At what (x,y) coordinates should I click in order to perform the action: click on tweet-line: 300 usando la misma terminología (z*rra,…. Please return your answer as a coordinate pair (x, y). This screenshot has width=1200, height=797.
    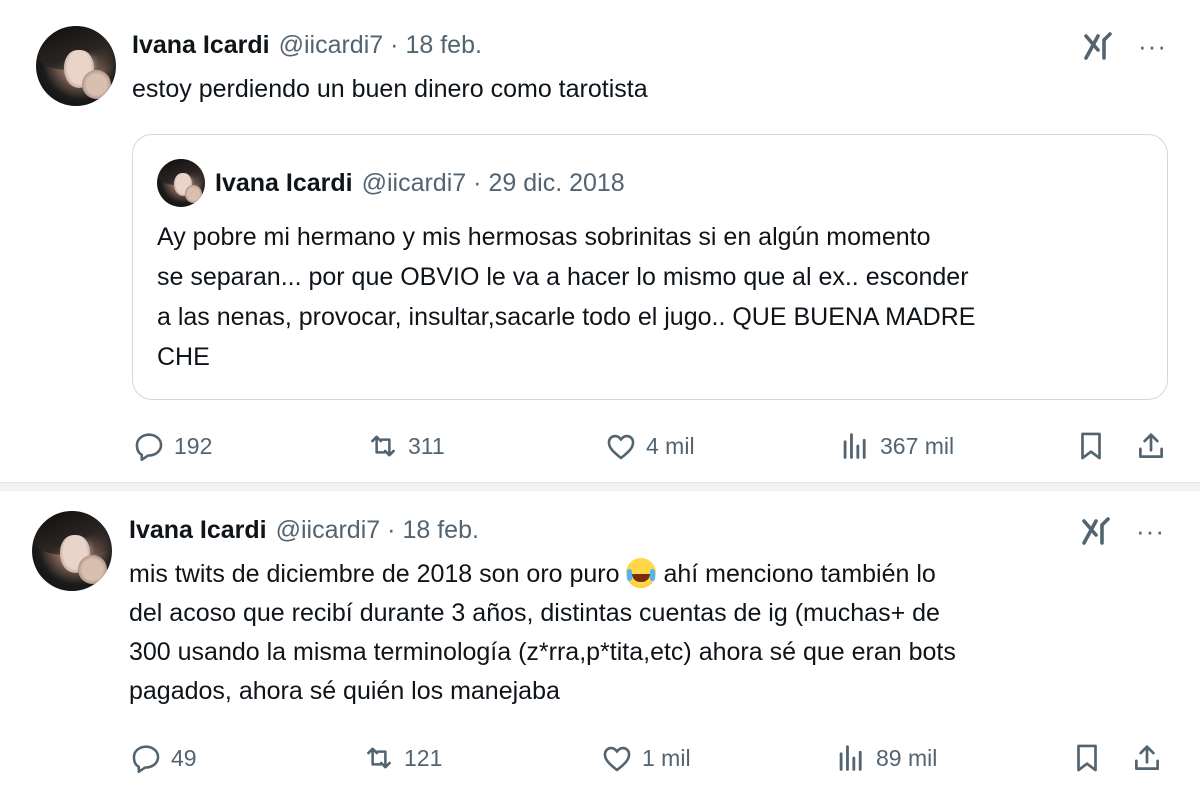
    Looking at the image, I should click on (542, 652).